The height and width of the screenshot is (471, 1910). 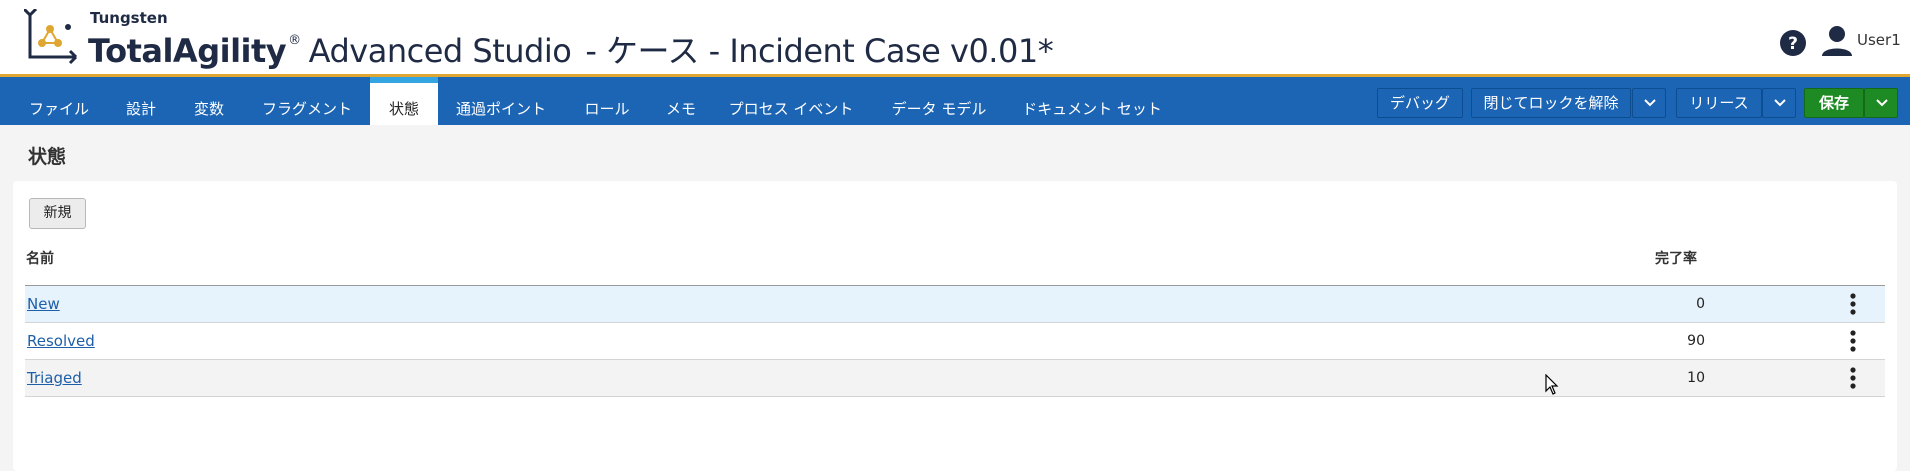 What do you see at coordinates (43, 304) in the screenshot?
I see `state-name-link: New` at bounding box center [43, 304].